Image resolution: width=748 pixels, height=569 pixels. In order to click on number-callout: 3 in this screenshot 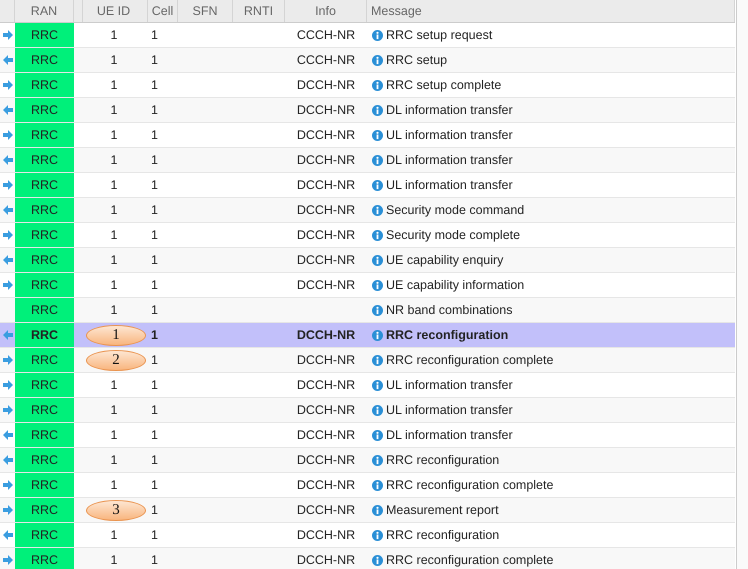, I will do `click(116, 510)`.